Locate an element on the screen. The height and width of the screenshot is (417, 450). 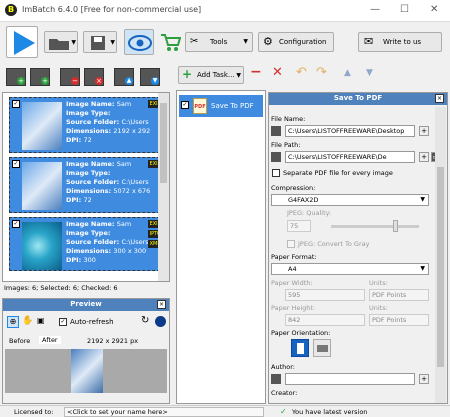
clear-tasks-icon: ✕ is located at coordinates (277, 72).